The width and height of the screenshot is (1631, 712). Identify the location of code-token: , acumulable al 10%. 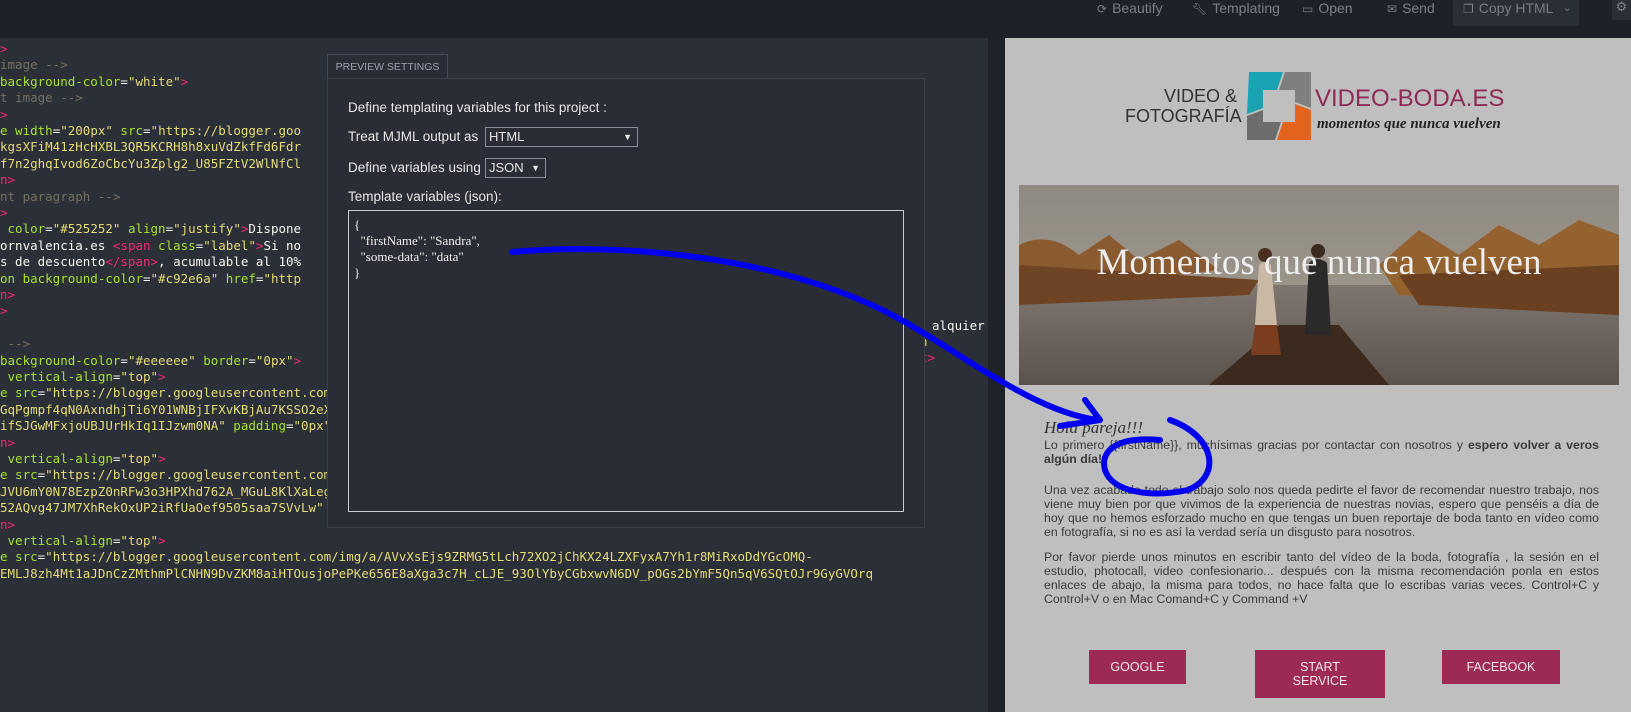
(230, 262).